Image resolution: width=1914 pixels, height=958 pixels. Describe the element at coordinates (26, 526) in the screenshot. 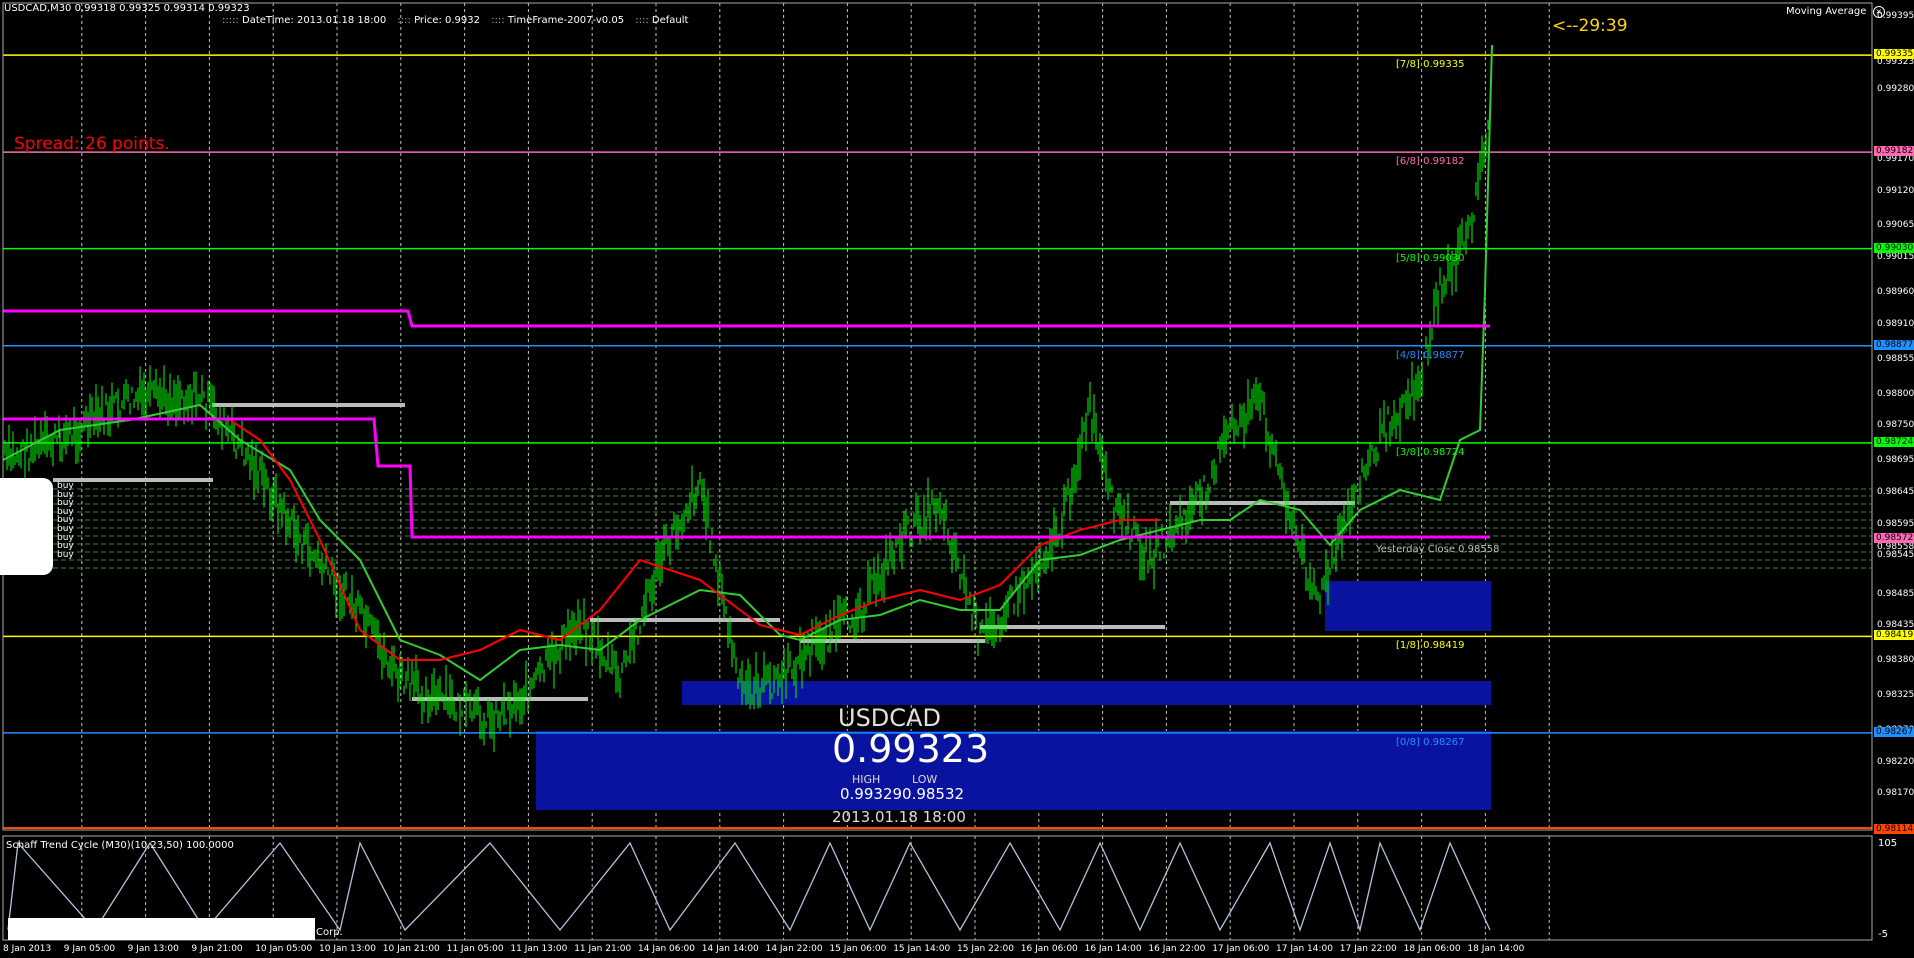

I see `masked-block` at that location.